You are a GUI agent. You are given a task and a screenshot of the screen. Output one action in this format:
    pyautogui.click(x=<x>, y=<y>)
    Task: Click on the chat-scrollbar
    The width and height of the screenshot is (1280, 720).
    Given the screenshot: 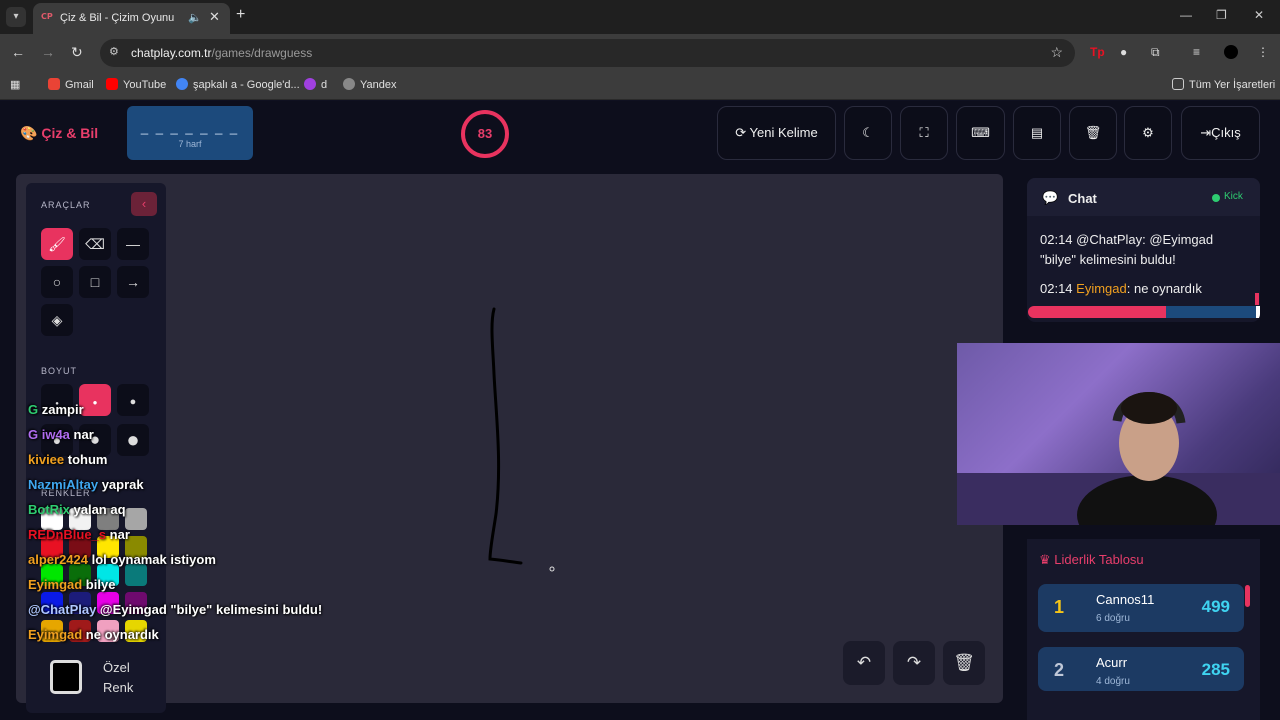 What is the action you would take?
    pyautogui.click(x=1257, y=299)
    